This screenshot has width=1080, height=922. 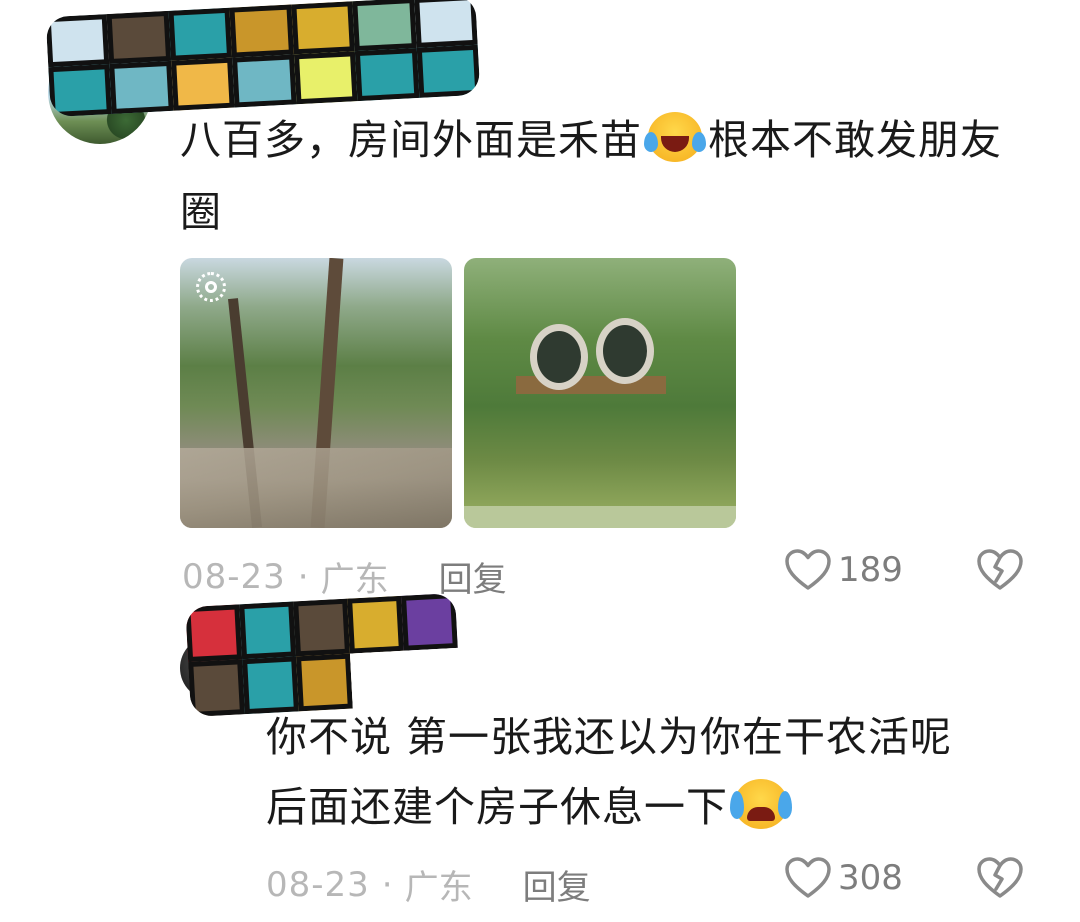 I want to click on reply-body: 你不说 第一张我还以为你在干农活呢 后面还建个房子休息一下, so click(x=656, y=772).